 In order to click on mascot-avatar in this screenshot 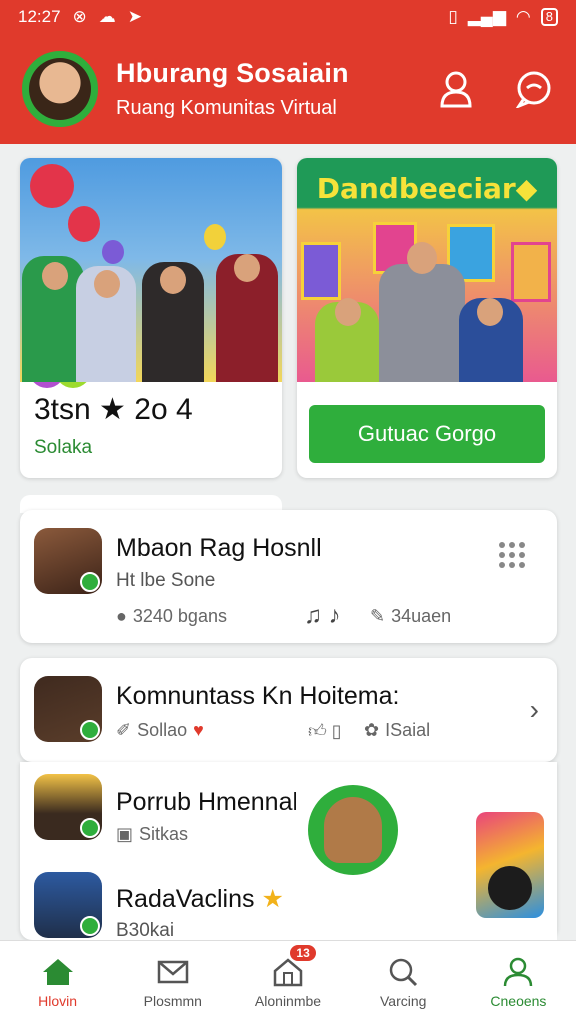, I will do `click(353, 830)`.